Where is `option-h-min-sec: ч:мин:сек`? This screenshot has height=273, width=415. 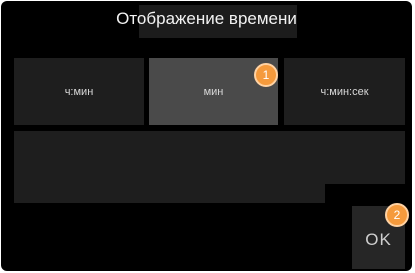
option-h-min-sec: ч:мин:сек is located at coordinates (344, 91).